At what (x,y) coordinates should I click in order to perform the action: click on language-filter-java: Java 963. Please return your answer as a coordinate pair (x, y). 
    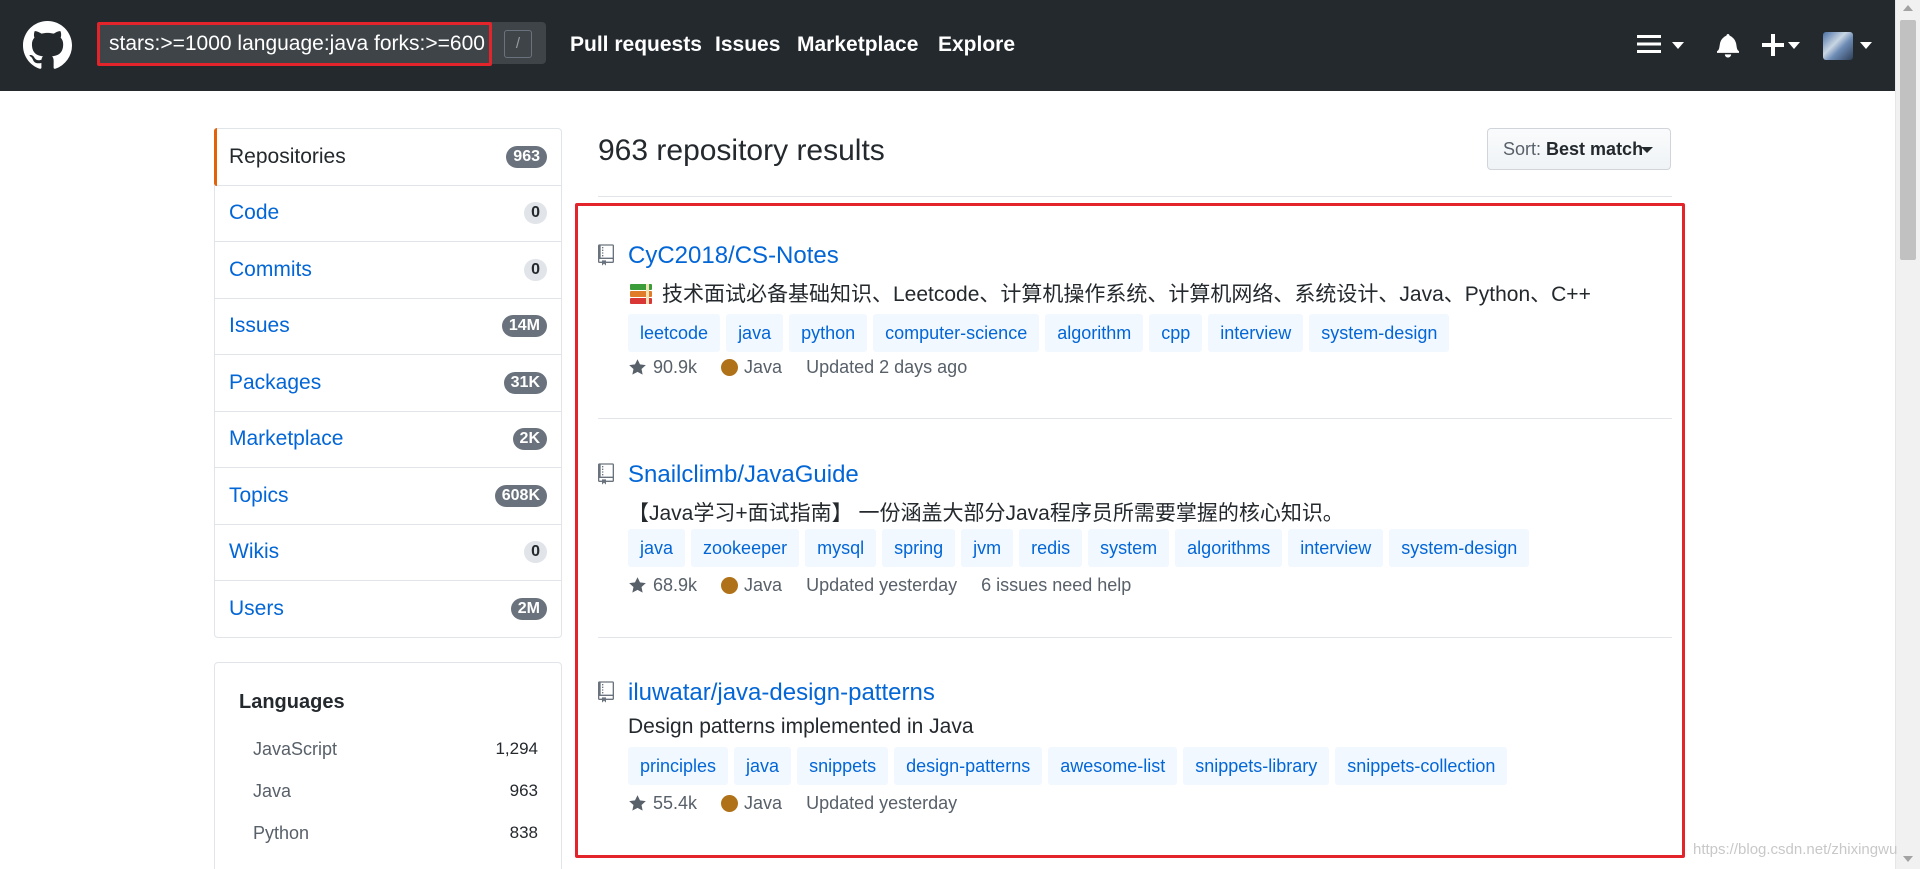
    Looking at the image, I should click on (395, 793).